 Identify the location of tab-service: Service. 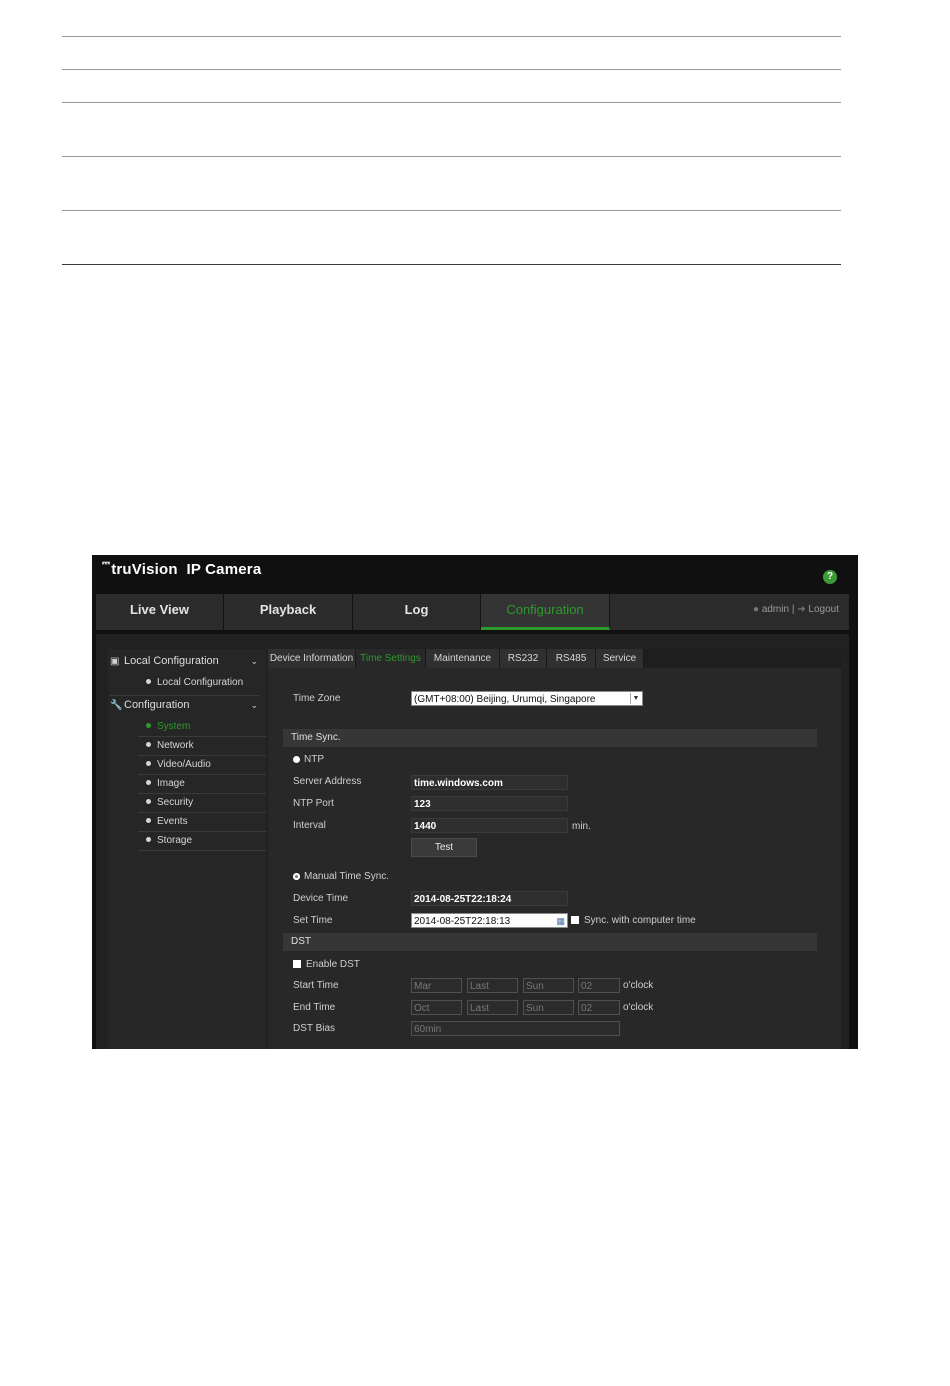
(620, 658).